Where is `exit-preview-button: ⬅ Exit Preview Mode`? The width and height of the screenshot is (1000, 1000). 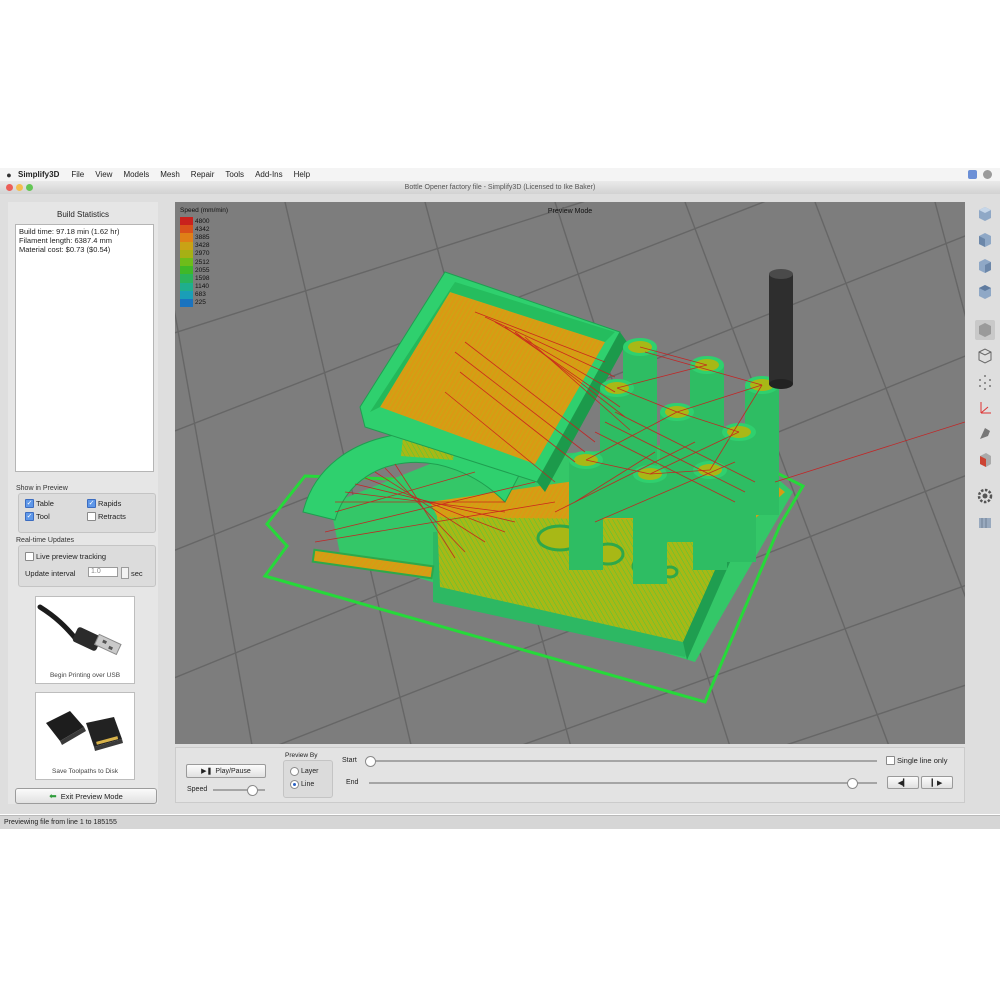
exit-preview-button: ⬅ Exit Preview Mode is located at coordinates (86, 796).